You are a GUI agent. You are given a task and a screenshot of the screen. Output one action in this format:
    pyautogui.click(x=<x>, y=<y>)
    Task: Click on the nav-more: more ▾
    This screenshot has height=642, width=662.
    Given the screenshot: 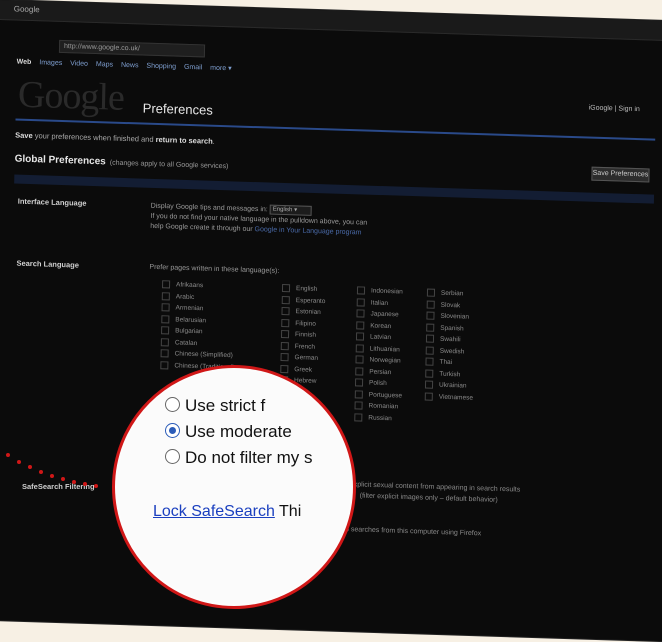 What is the action you would take?
    pyautogui.click(x=221, y=69)
    